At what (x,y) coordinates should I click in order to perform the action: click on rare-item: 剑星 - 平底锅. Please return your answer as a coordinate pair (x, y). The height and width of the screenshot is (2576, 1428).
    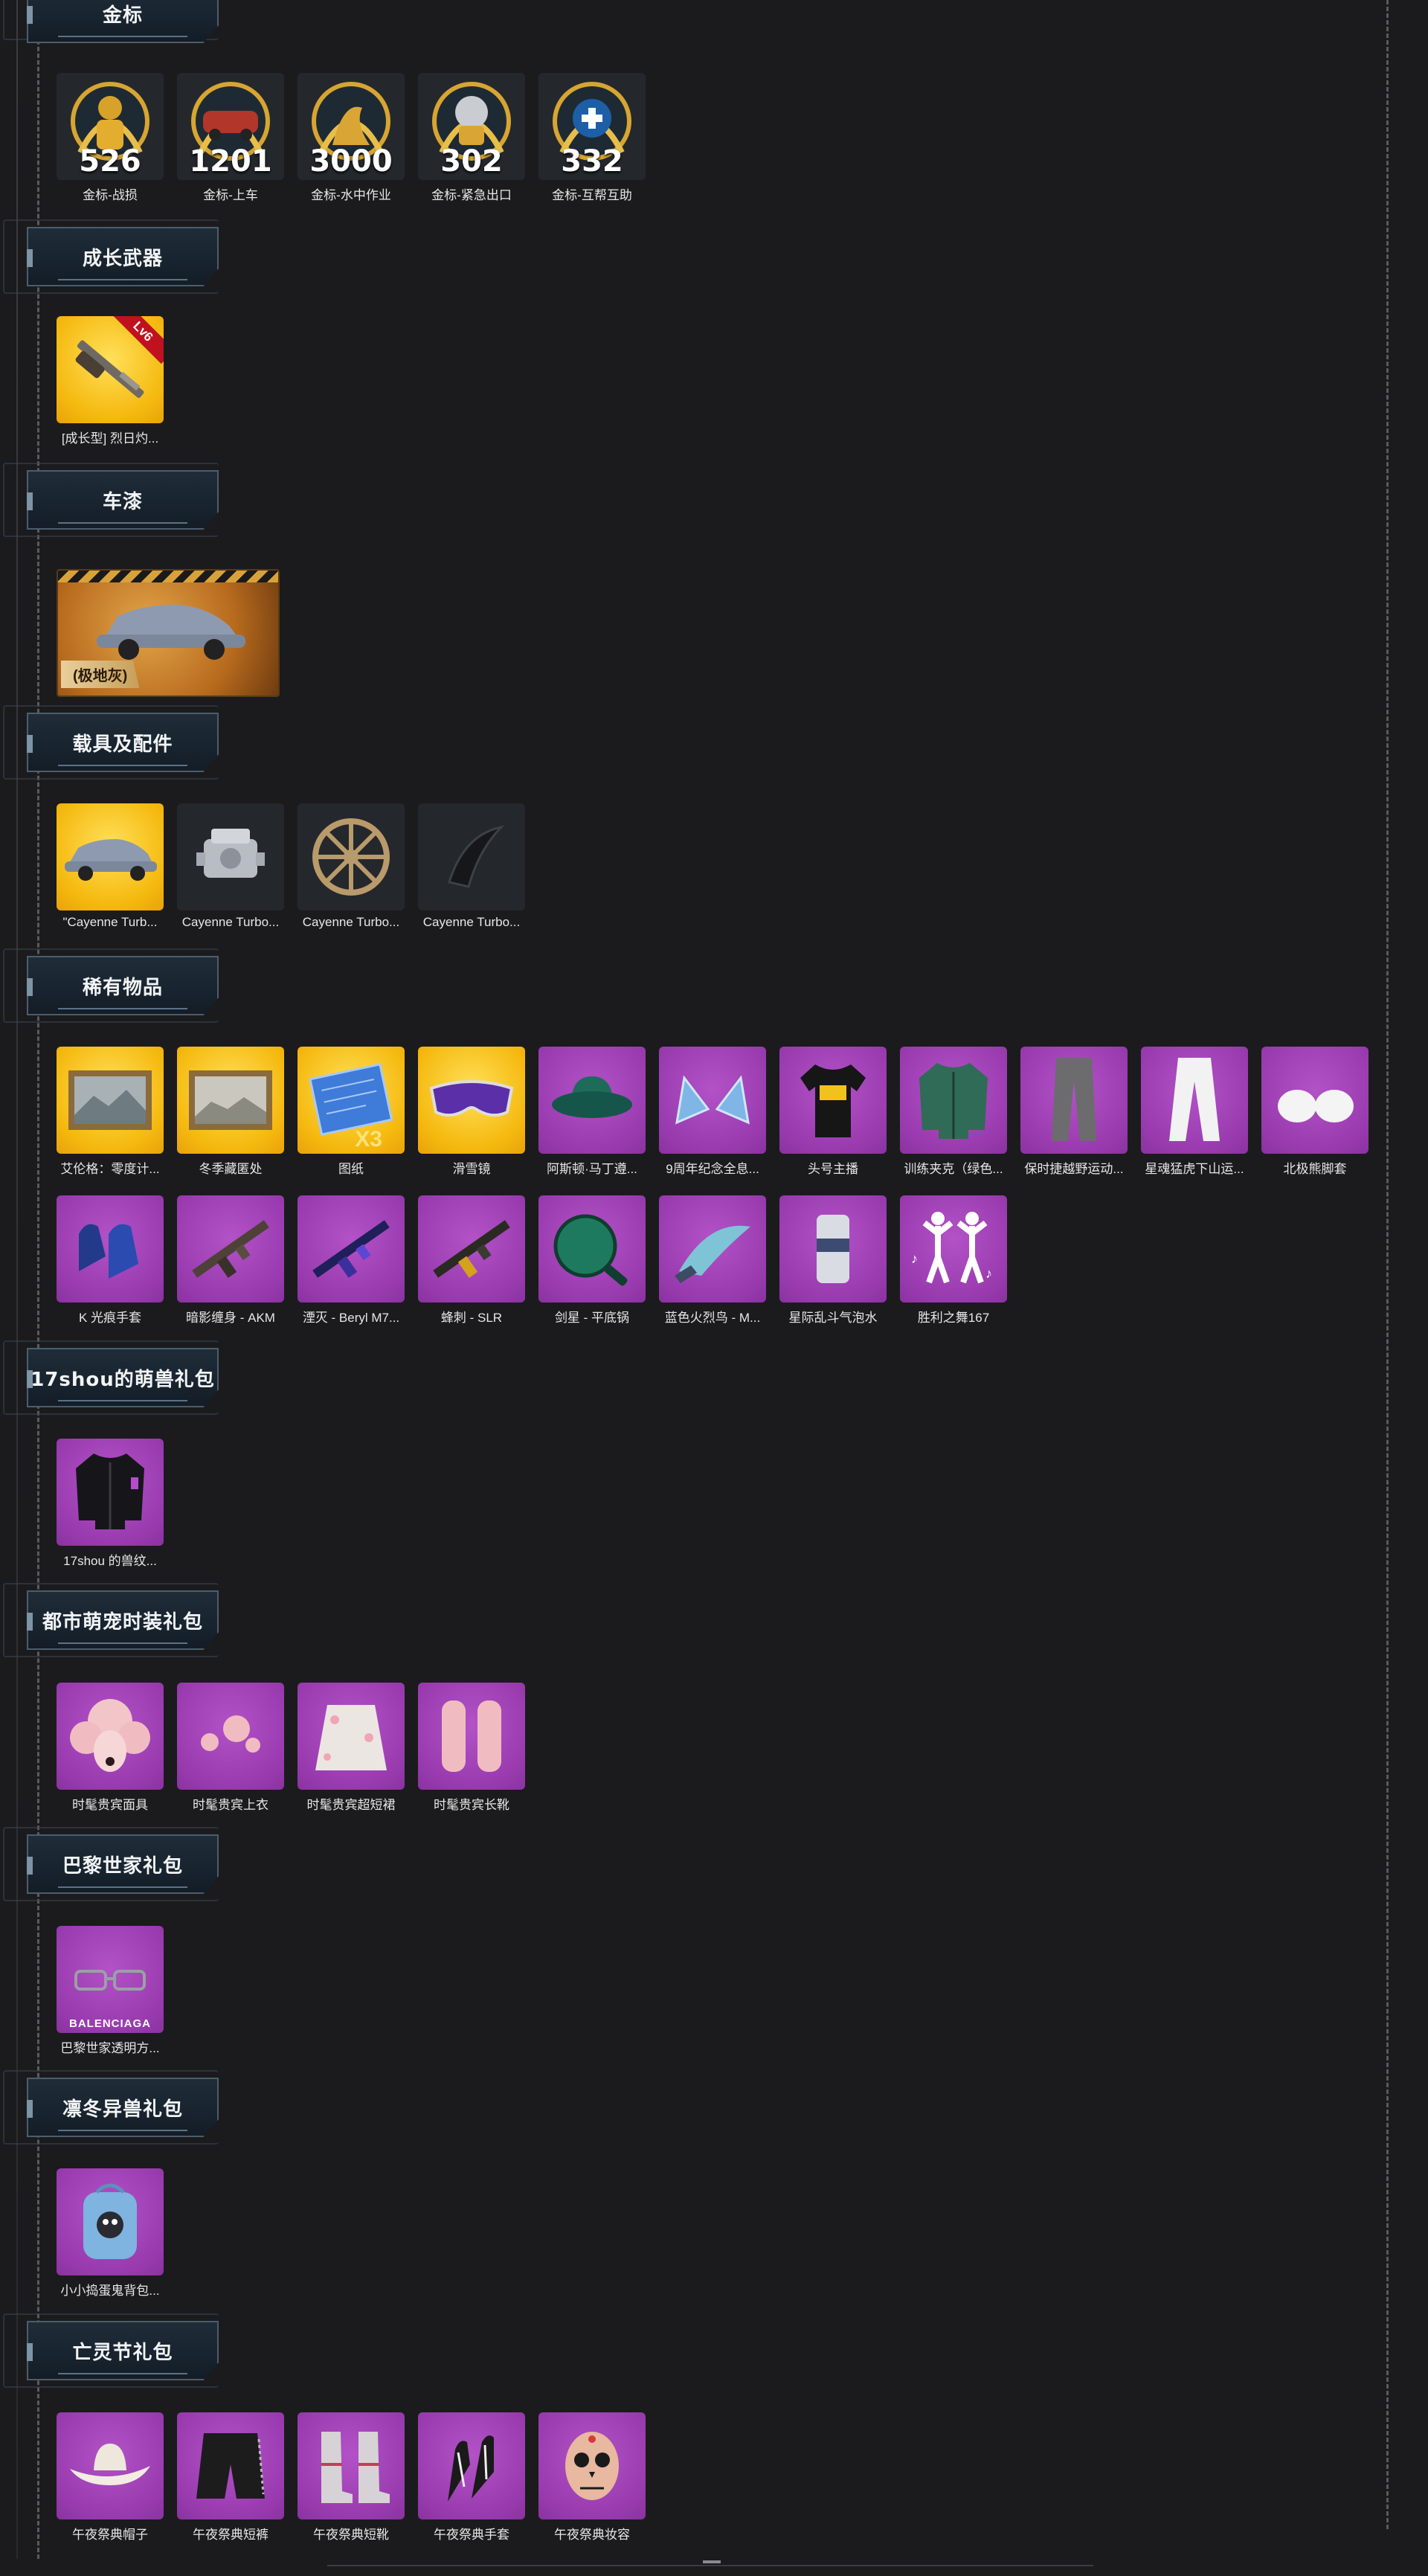
    Looking at the image, I should click on (592, 1260).